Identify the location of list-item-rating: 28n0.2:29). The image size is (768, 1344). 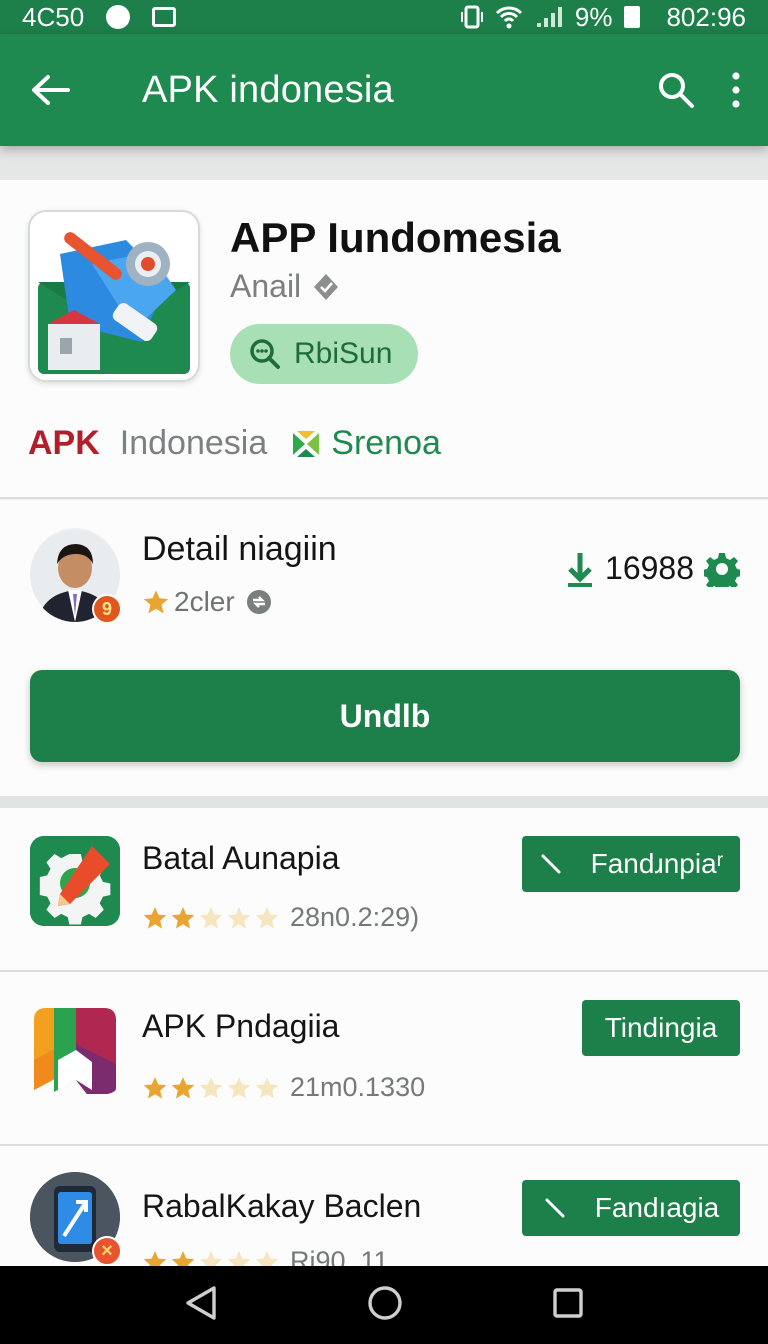
(280, 917).